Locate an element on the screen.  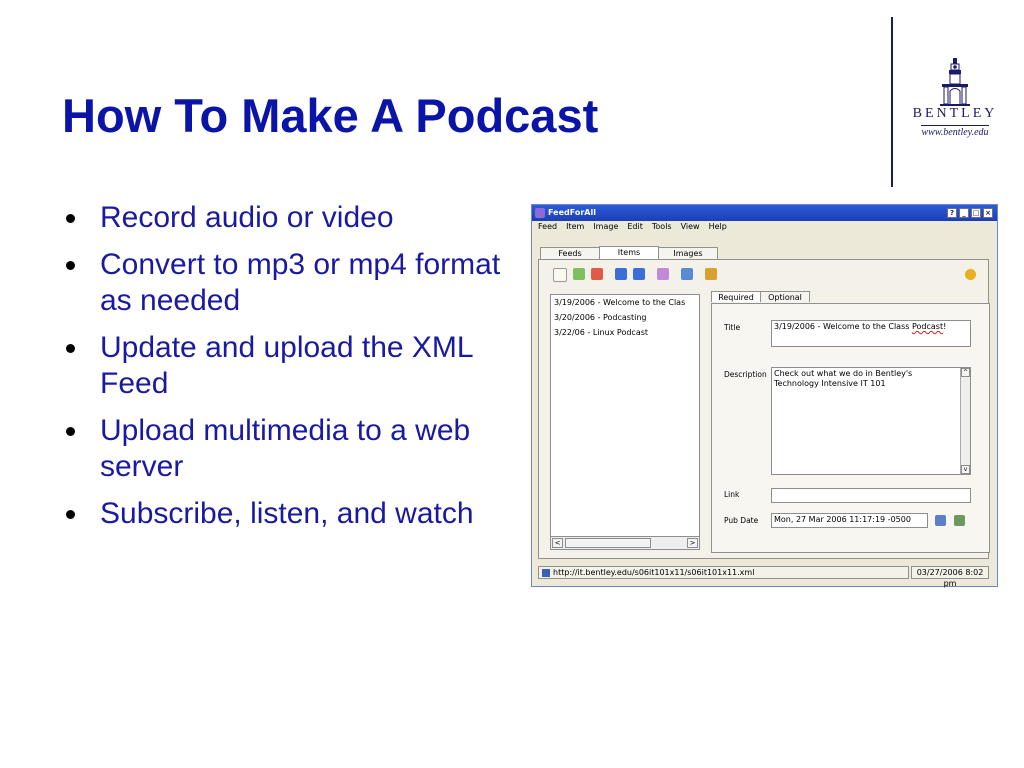
tab-images: Images is located at coordinates (688, 253).